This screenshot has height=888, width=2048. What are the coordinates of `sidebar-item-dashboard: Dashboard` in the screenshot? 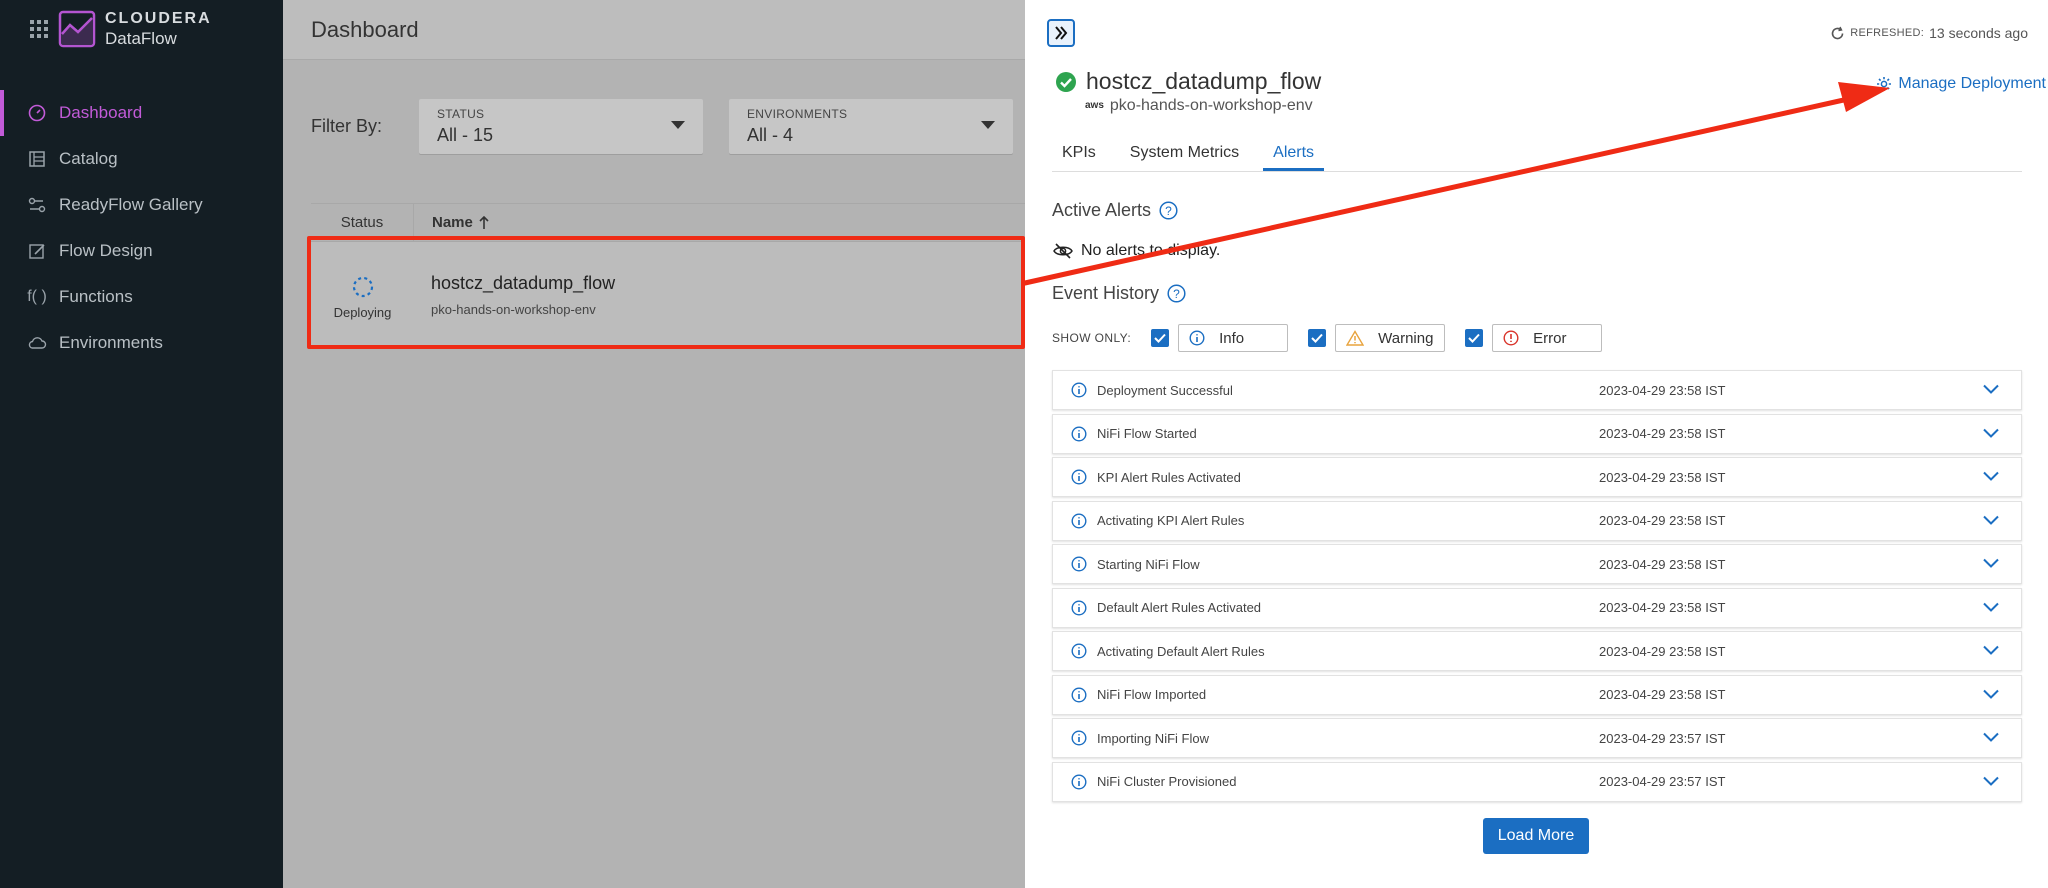 It's located at (141, 113).